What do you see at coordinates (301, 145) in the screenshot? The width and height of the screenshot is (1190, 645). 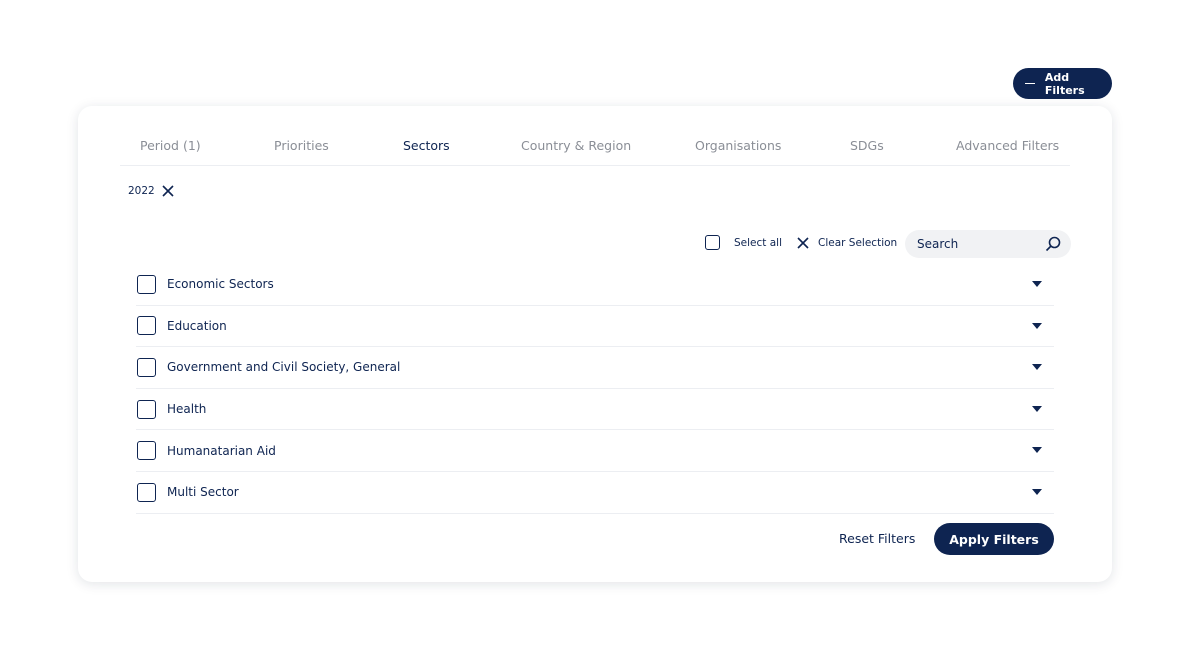 I see `tab-priorities: Priorities` at bounding box center [301, 145].